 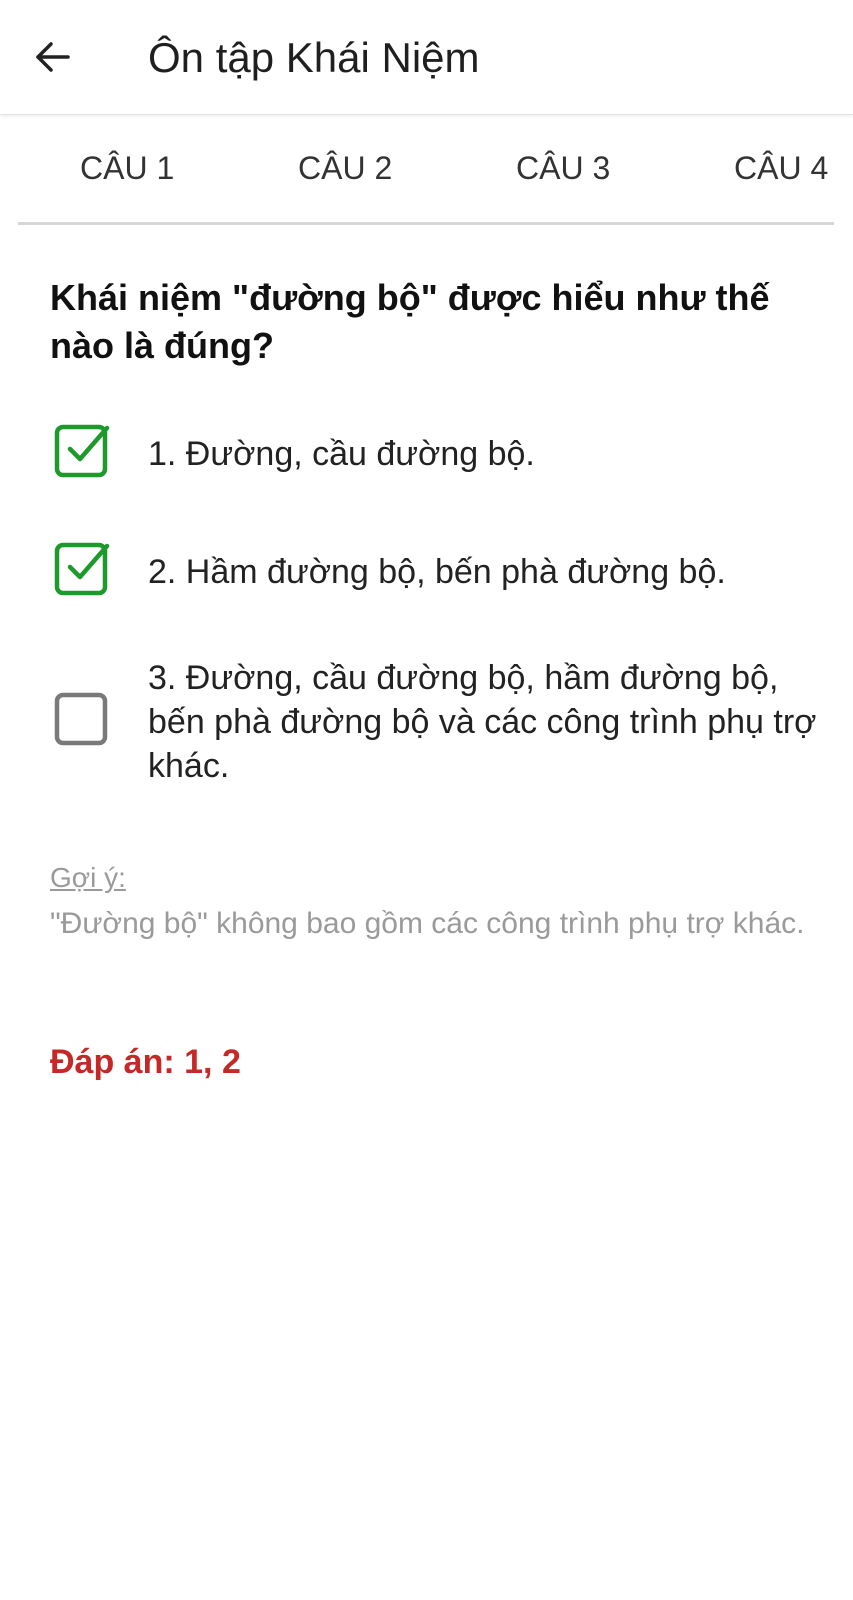 What do you see at coordinates (426, 170) in the screenshot?
I see `question-tabs: CÂU 1 CÂU 2 CÂU 3 CÂU 4` at bounding box center [426, 170].